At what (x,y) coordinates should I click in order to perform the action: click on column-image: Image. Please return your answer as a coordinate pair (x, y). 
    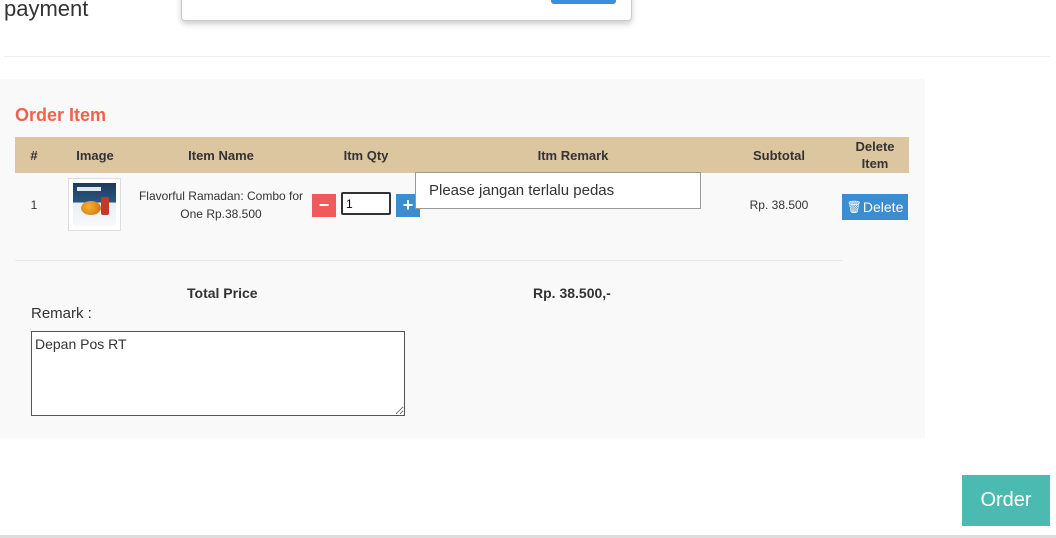
    Looking at the image, I should click on (95, 155).